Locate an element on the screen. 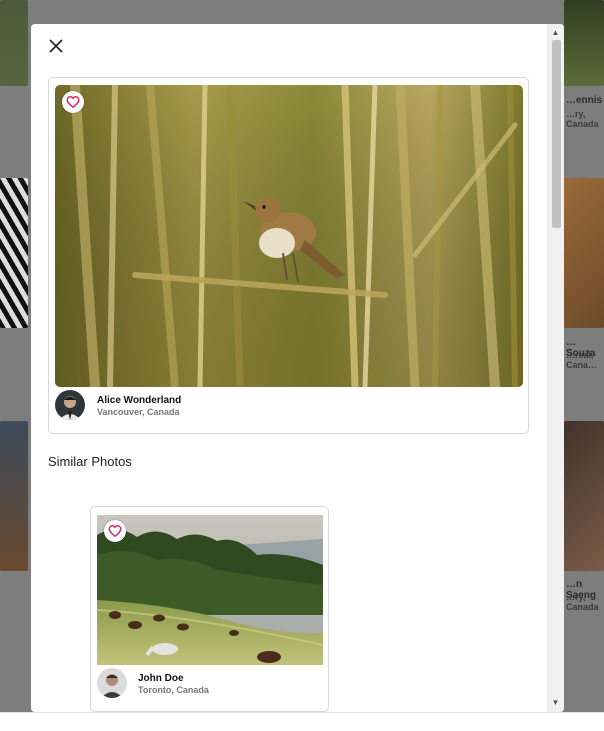 This screenshot has height=731, width=604. scrollbar: ▲ ▼ is located at coordinates (555, 368).